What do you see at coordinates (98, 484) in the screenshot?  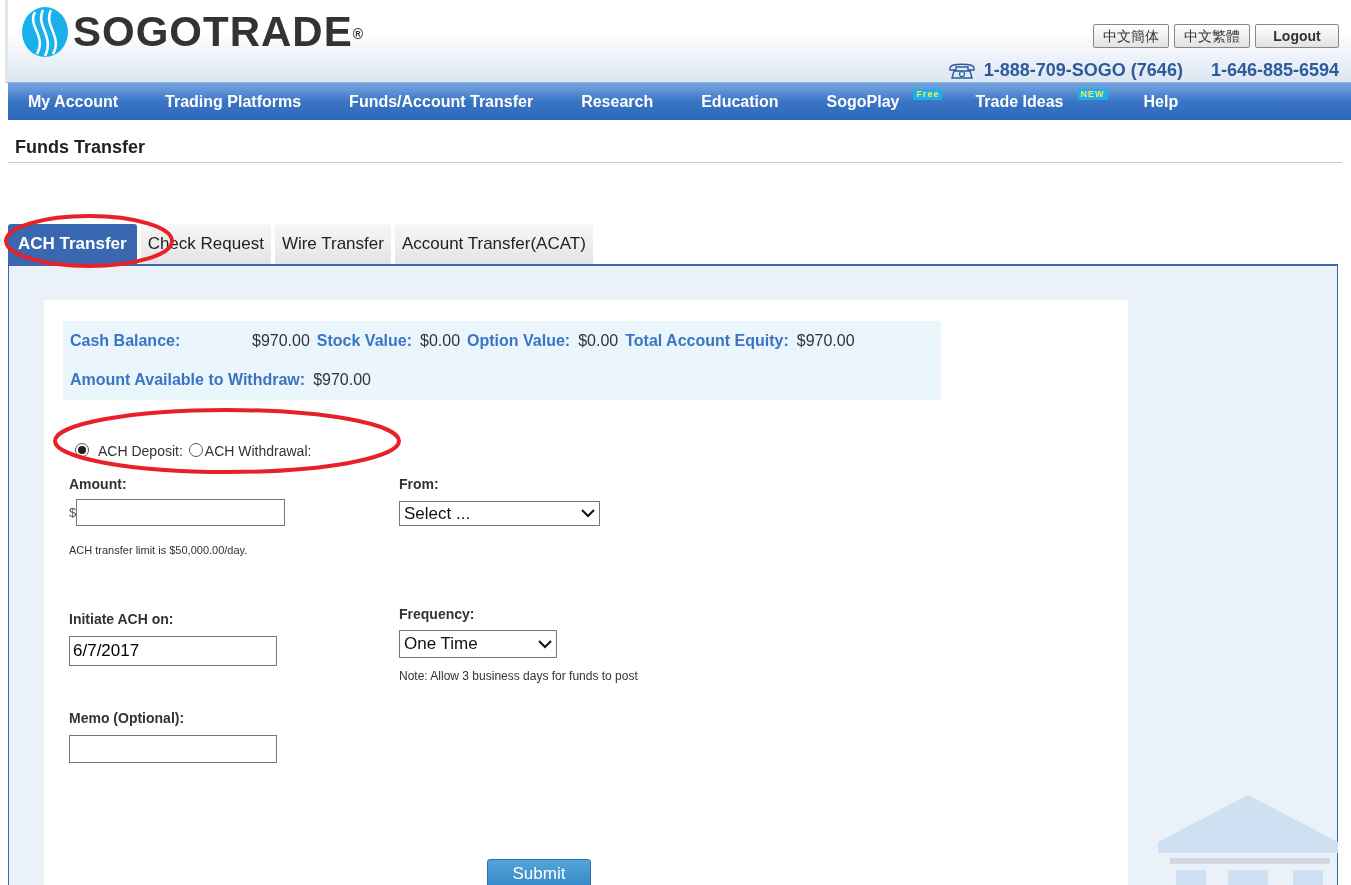 I see `field-label: Amount:` at bounding box center [98, 484].